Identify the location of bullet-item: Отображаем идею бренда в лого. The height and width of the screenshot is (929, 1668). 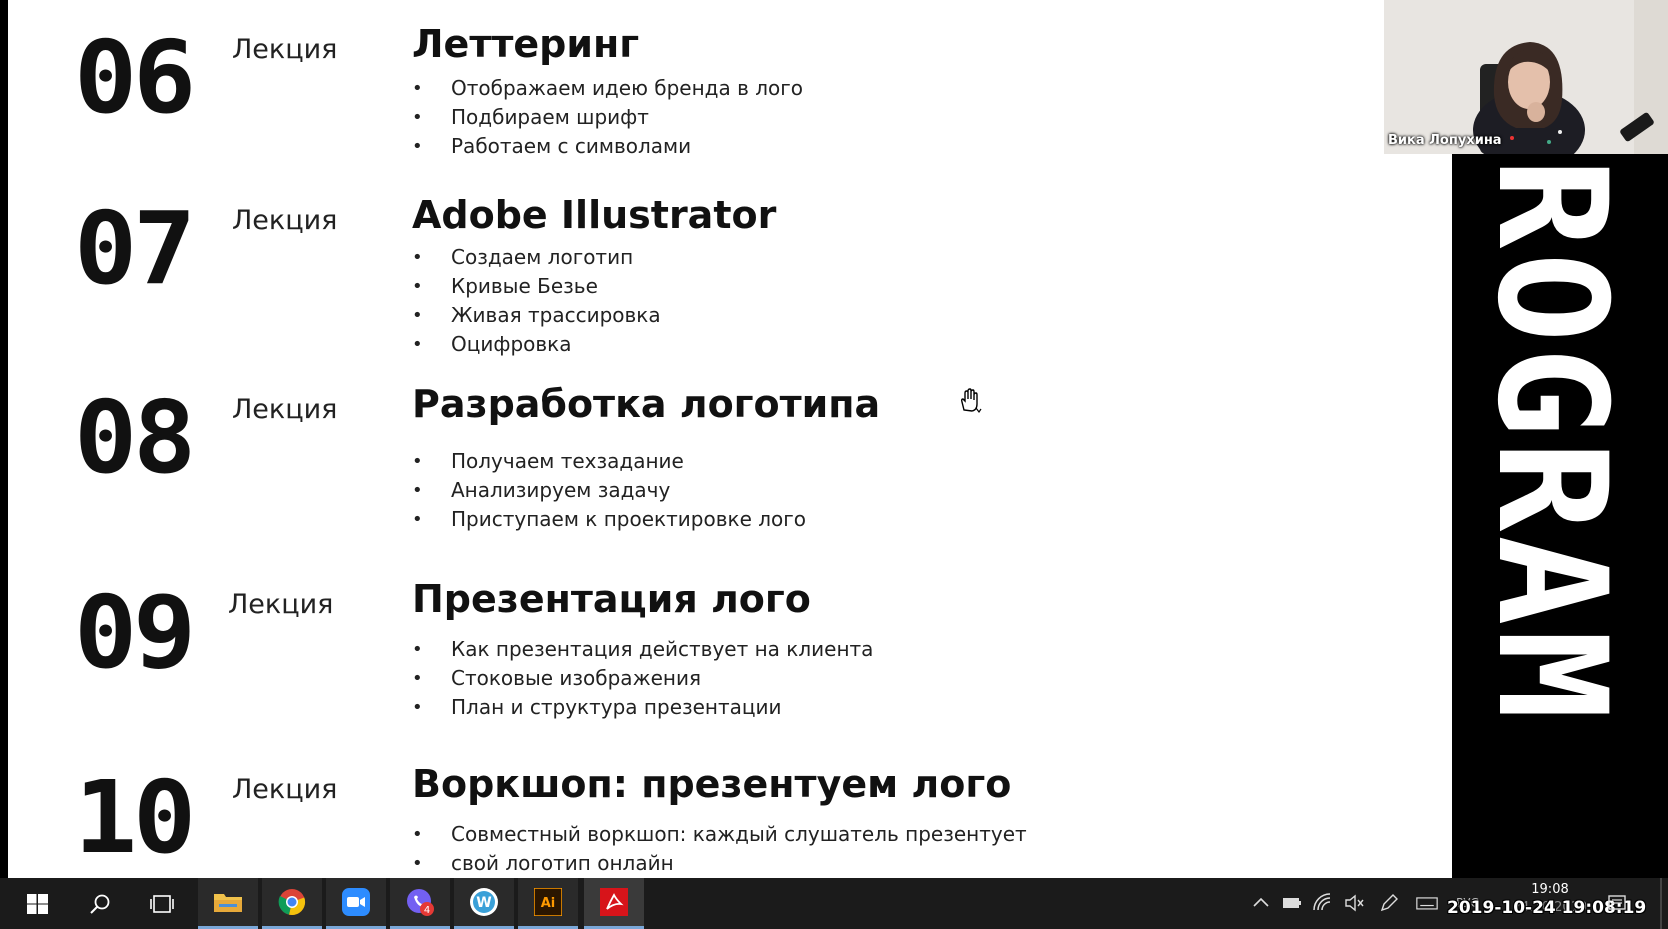
(607, 88).